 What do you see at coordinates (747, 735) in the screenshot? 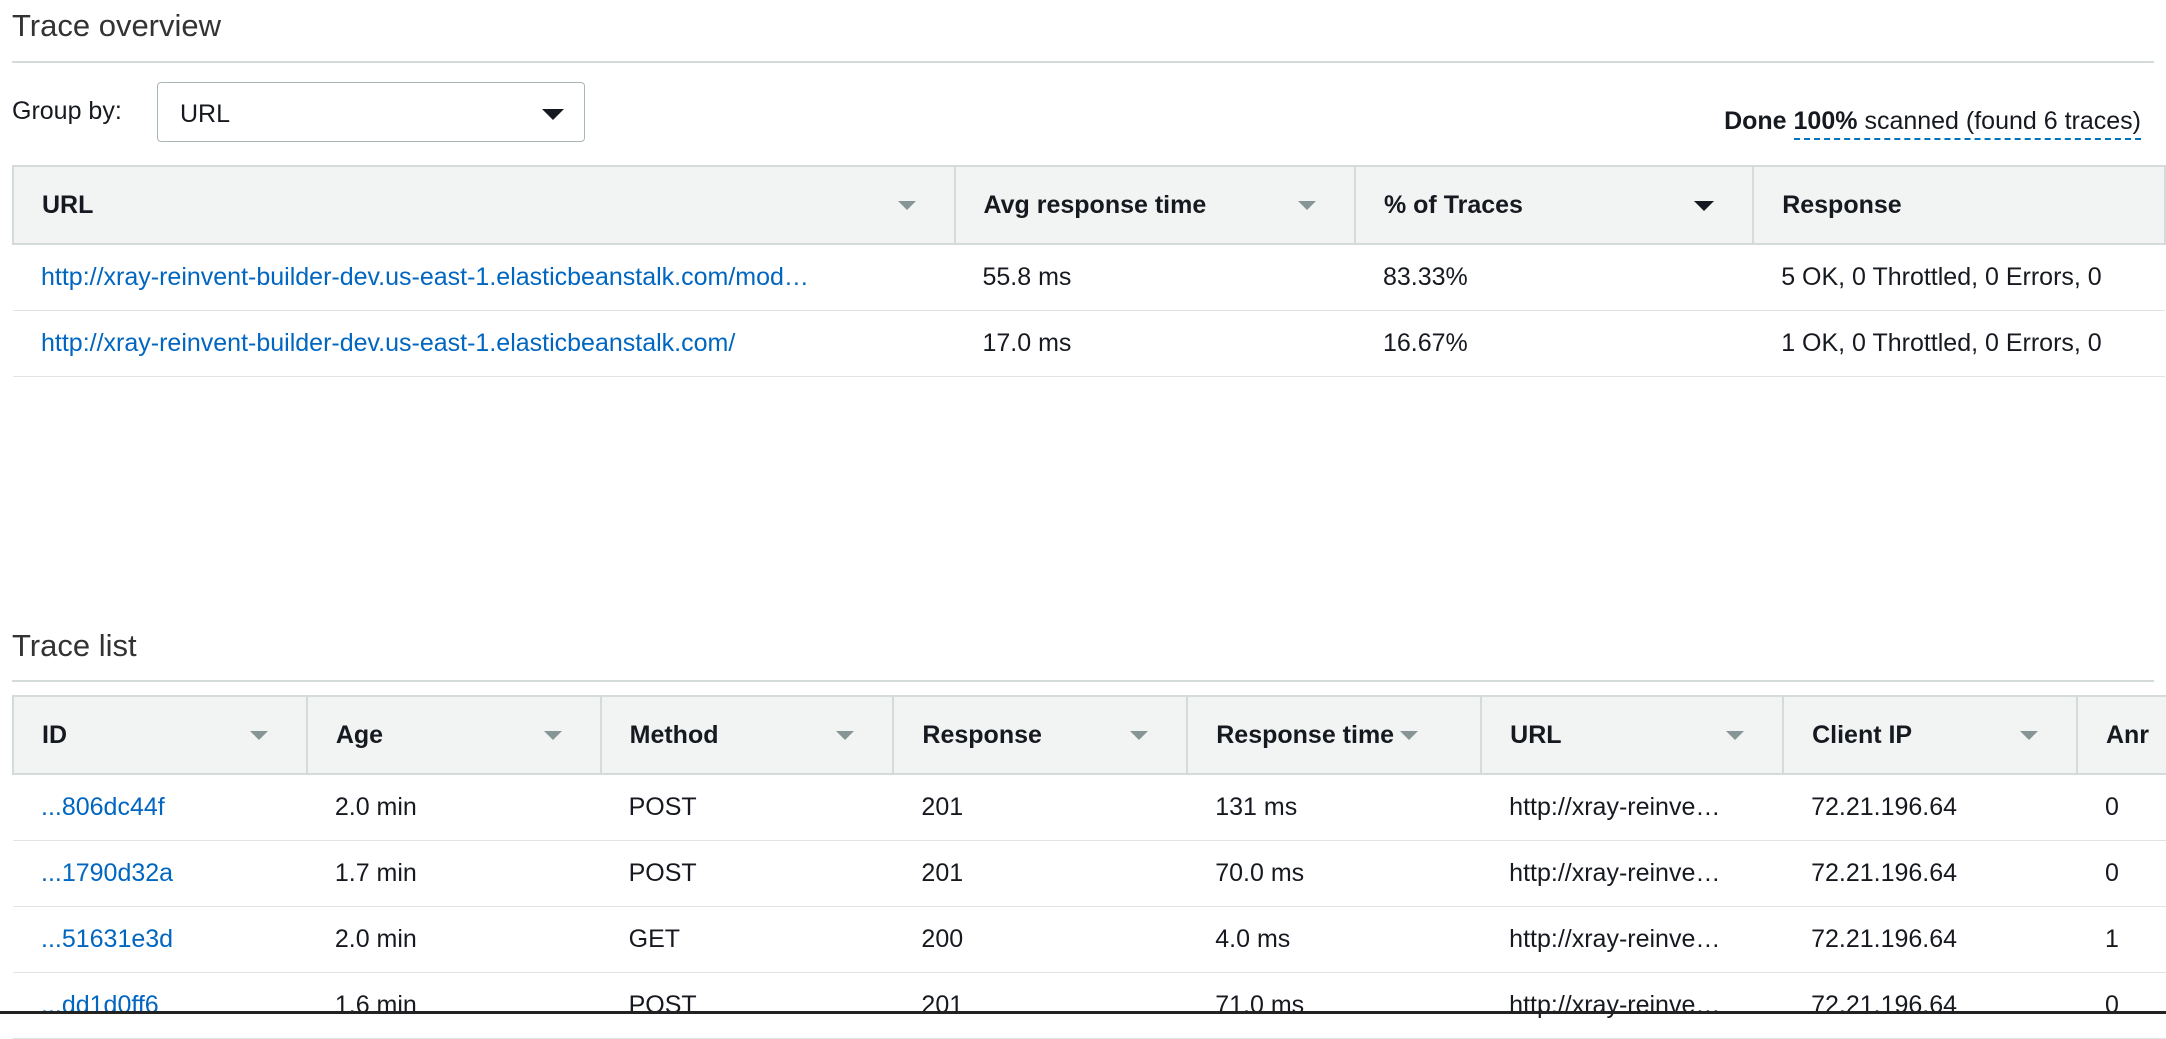
I see `column-header-method: Method` at bounding box center [747, 735].